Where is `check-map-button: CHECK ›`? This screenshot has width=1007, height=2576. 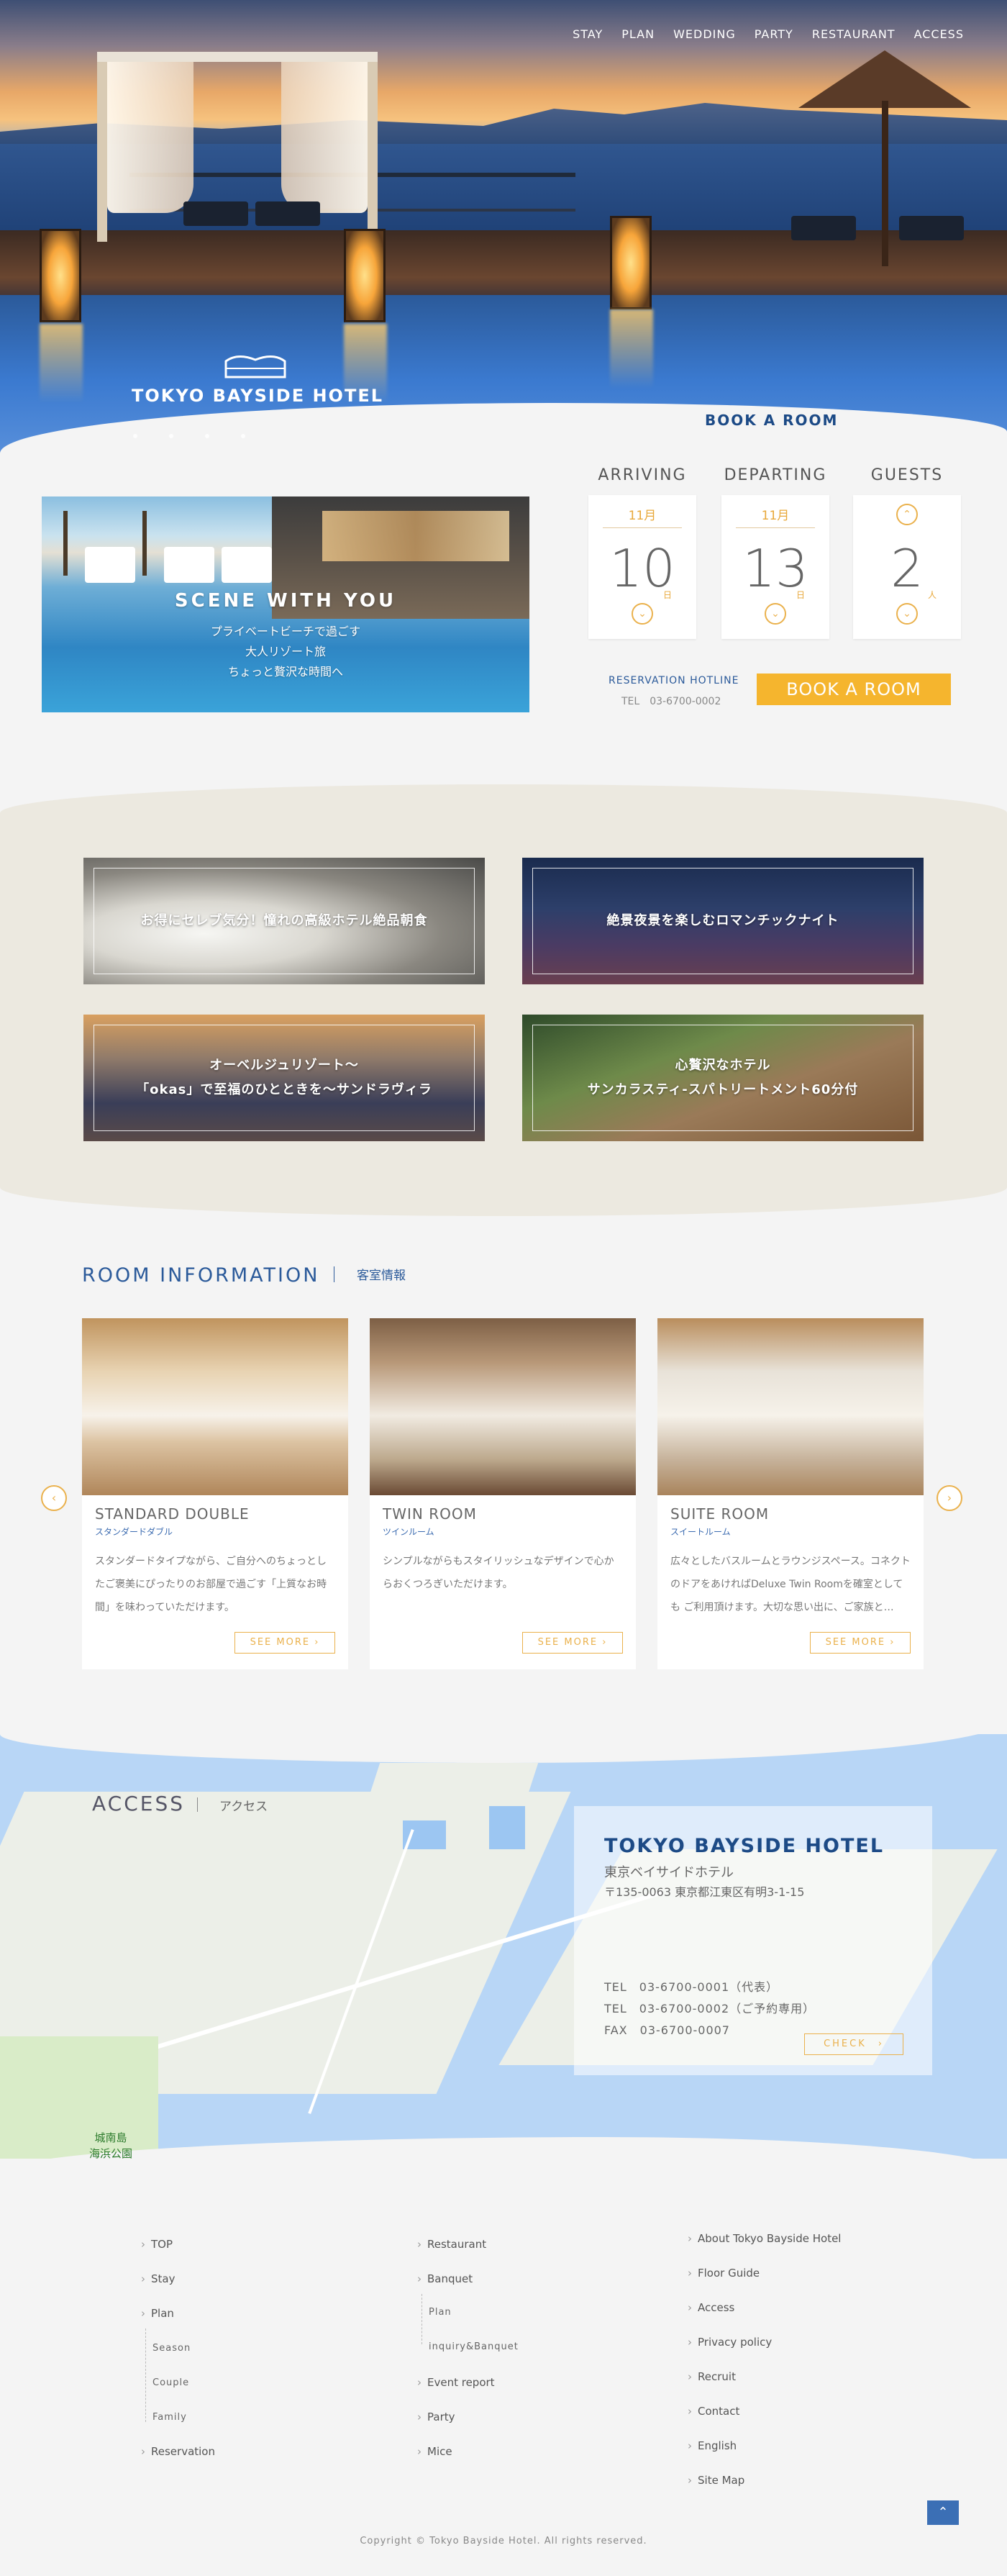
check-map-button: CHECK › is located at coordinates (854, 2044).